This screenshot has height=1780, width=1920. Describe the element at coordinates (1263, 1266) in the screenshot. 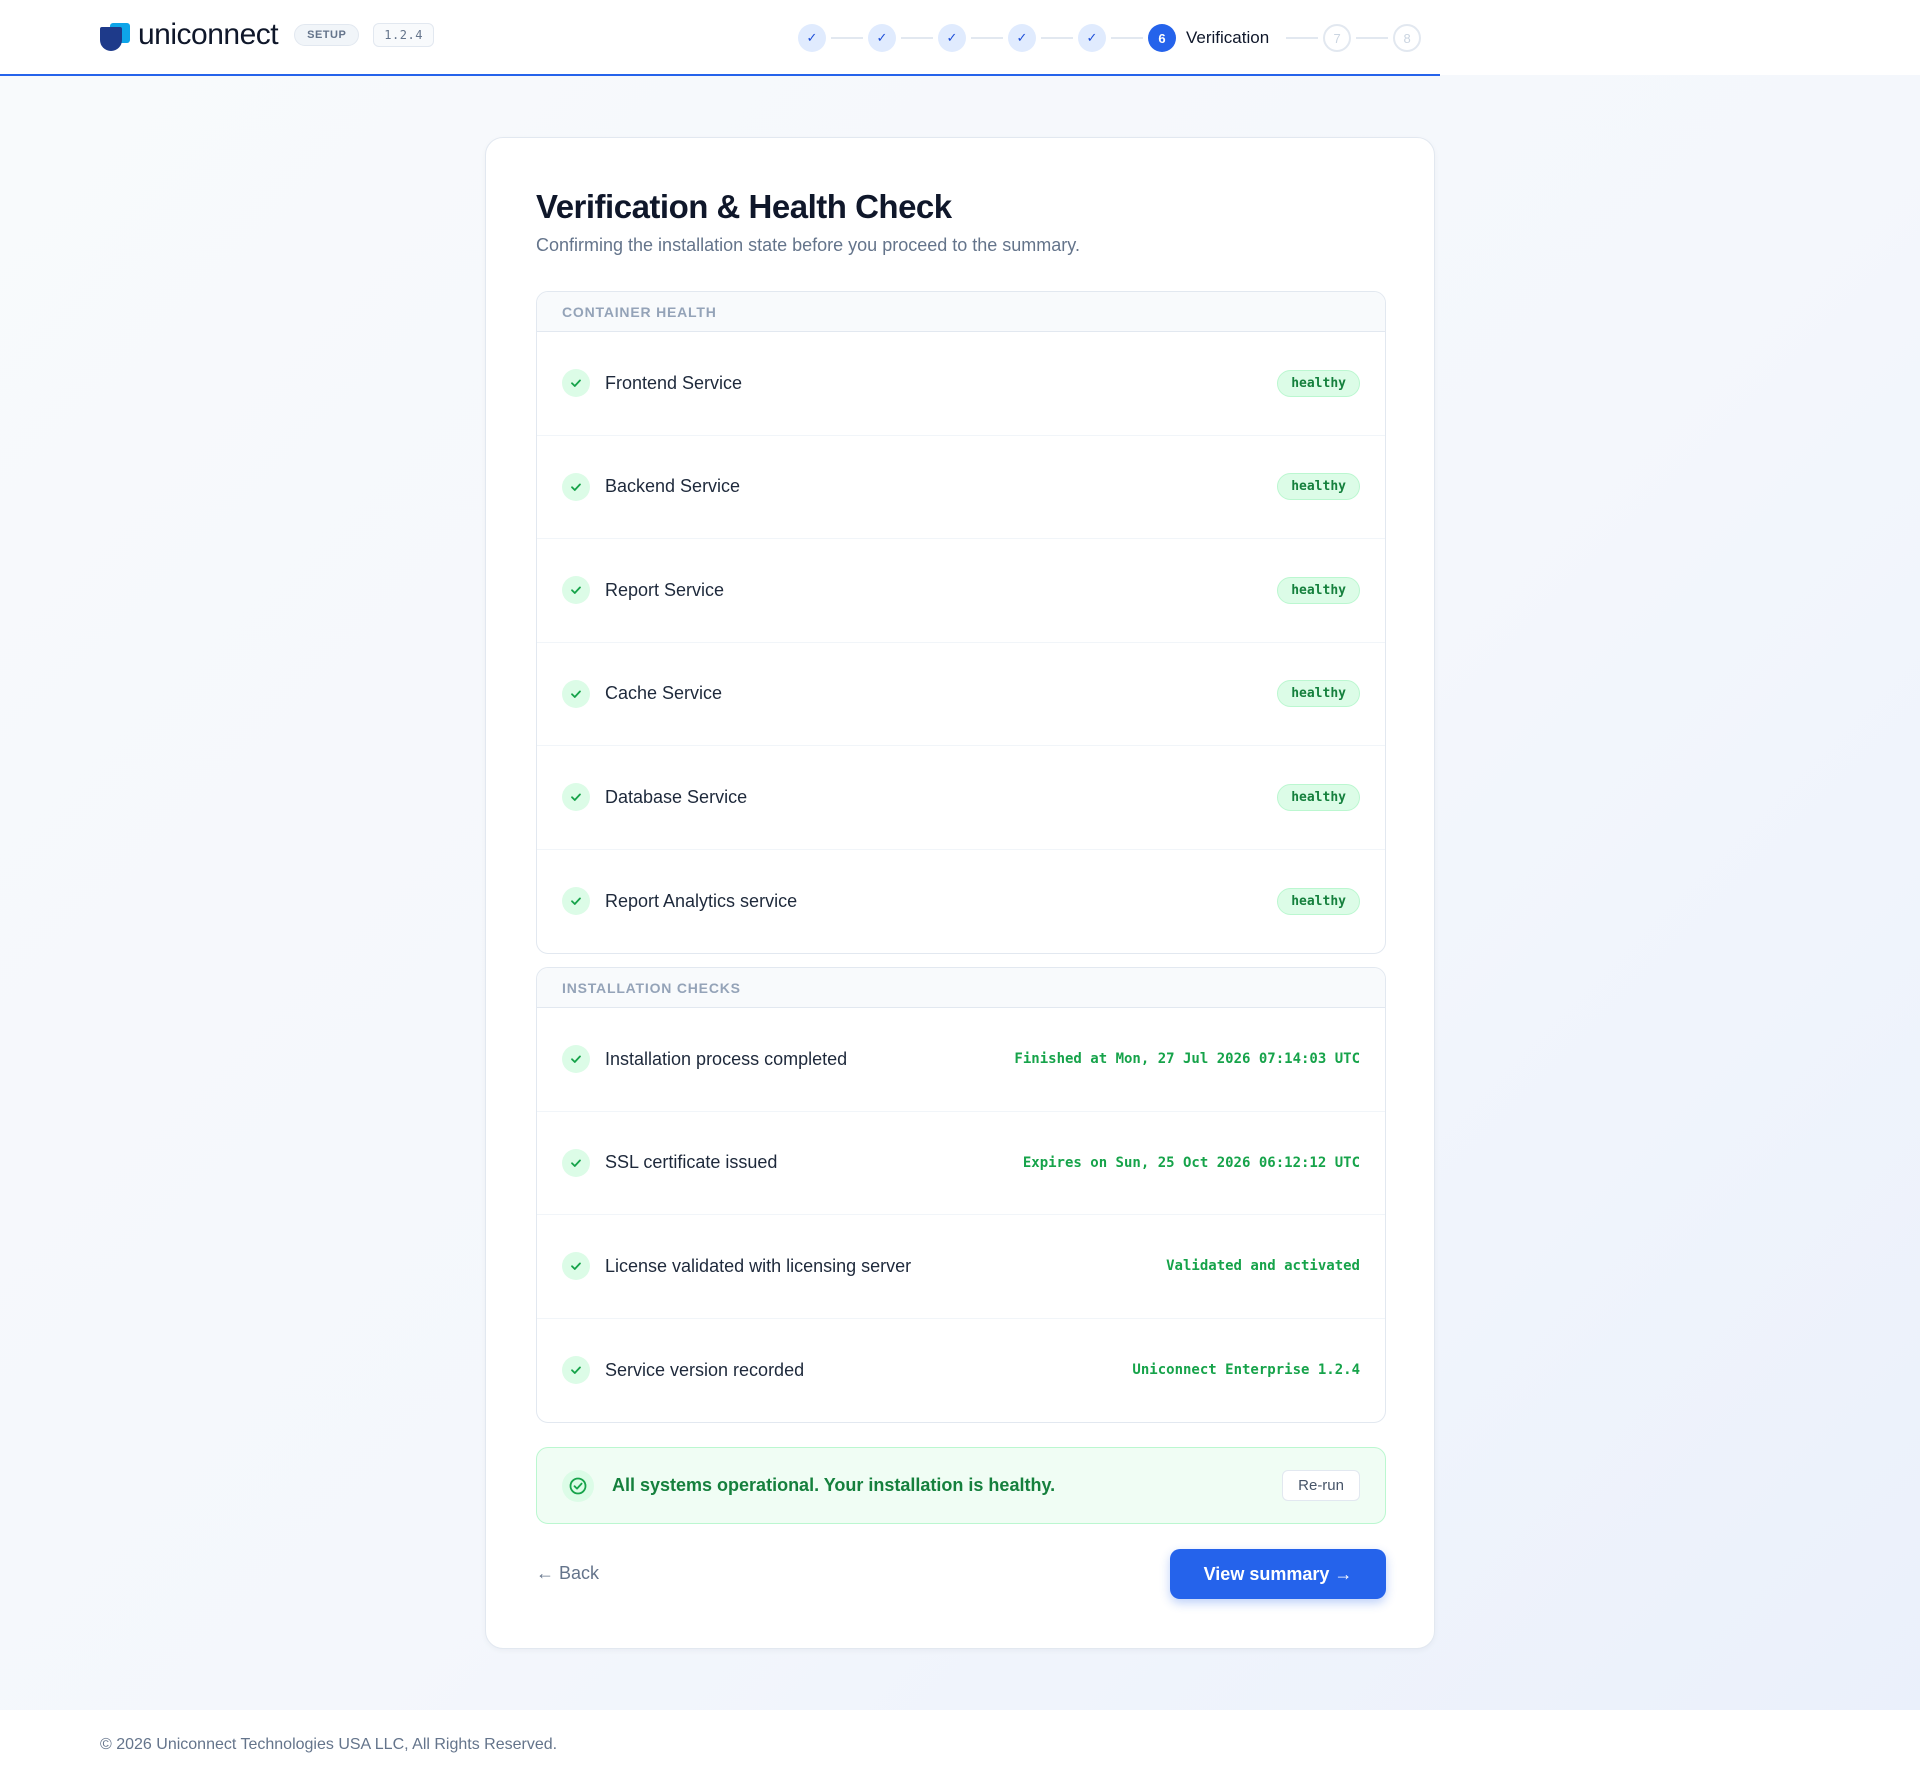

I see `check-detail: Validated and activated` at that location.